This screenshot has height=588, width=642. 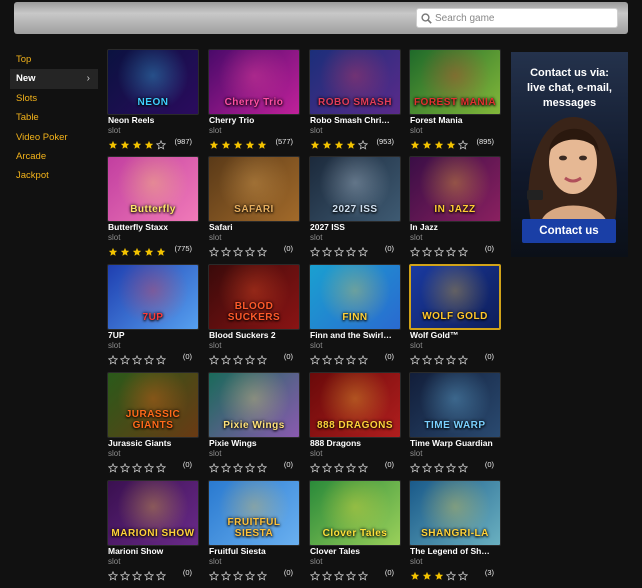 I want to click on game-card: TIME WARP Time Warp Guardian slot (0), so click(x=455, y=422).